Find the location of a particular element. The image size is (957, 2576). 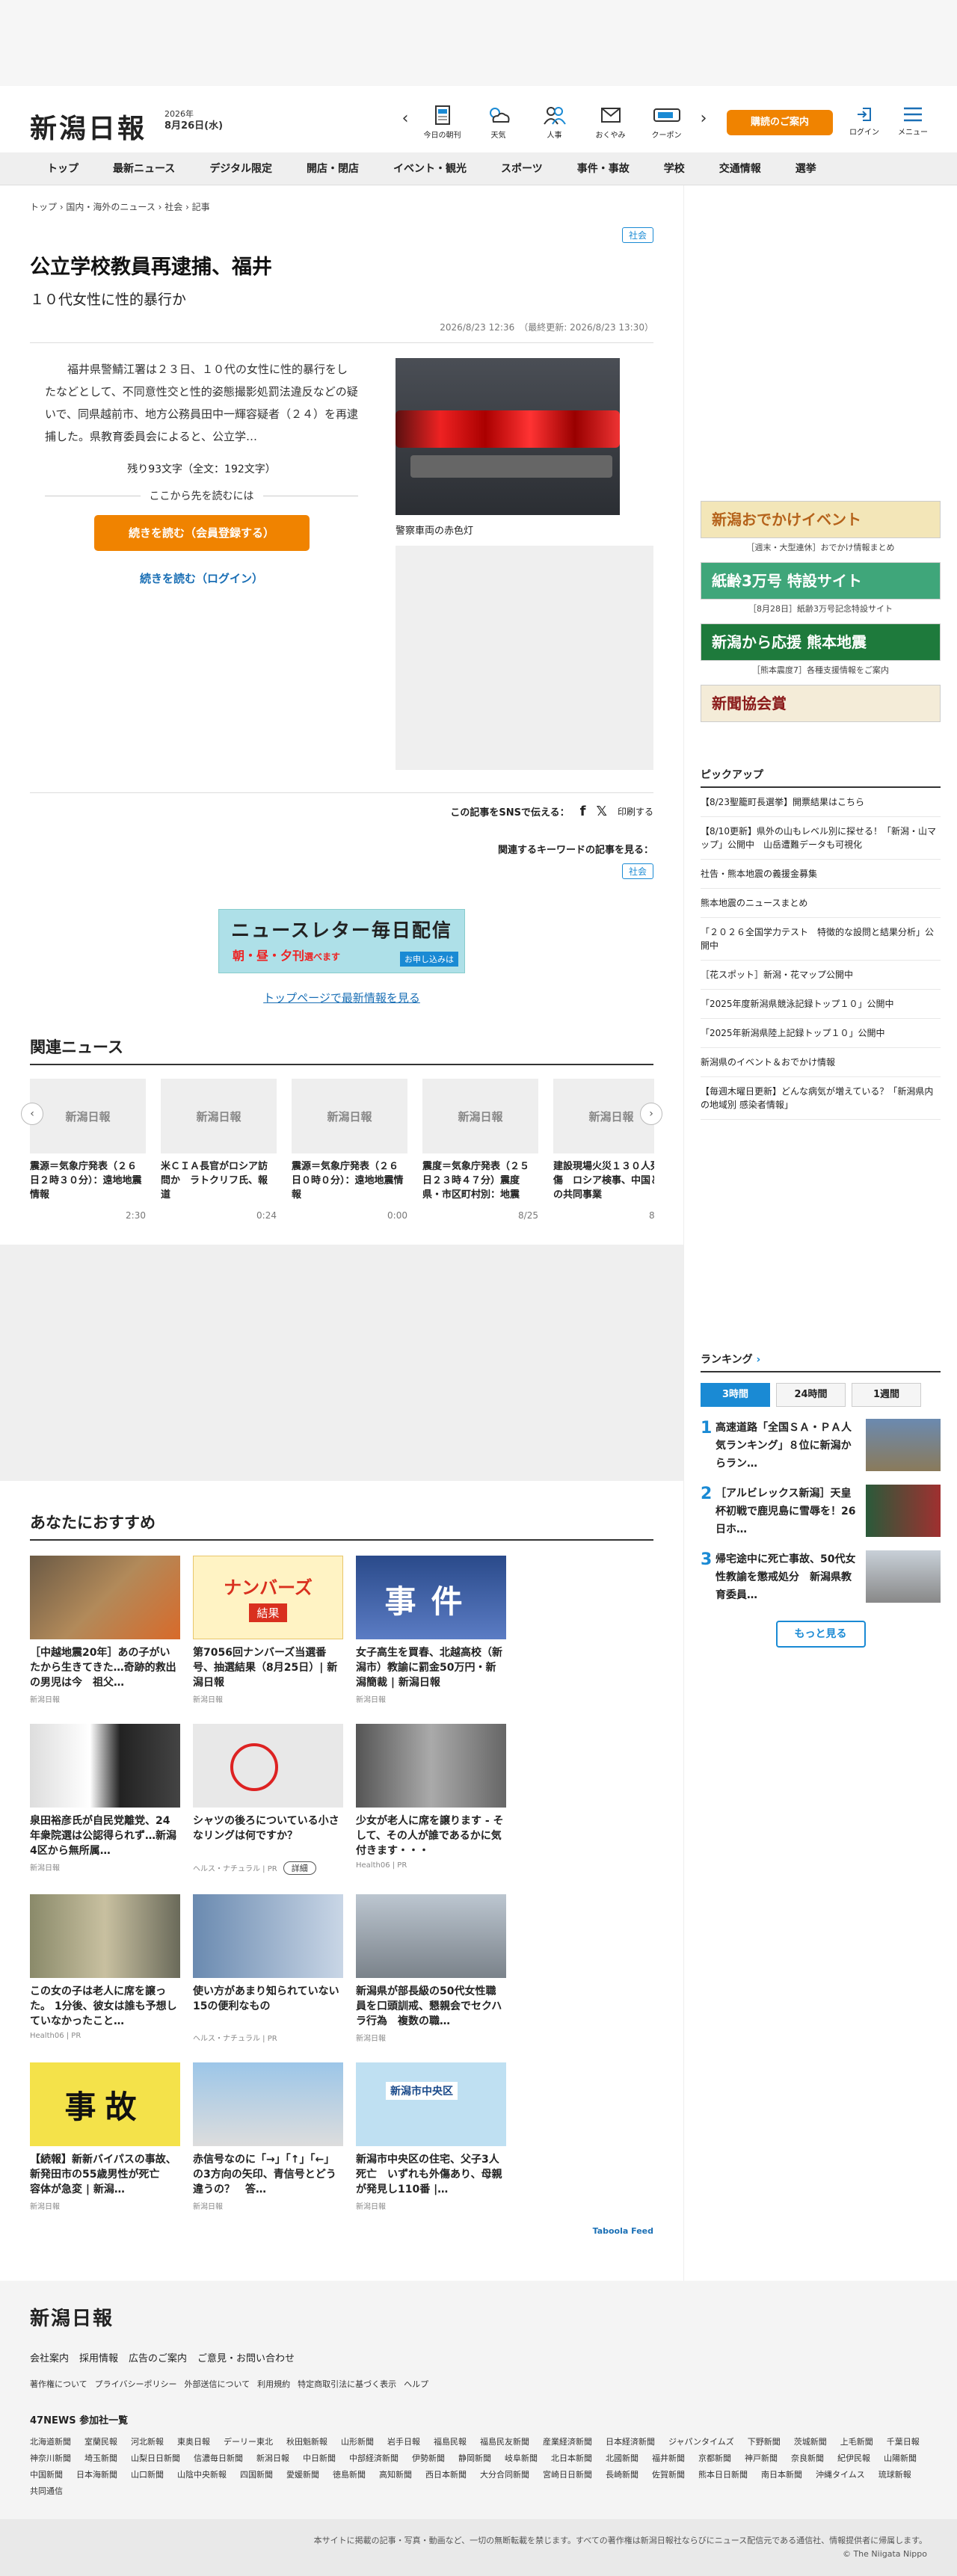

partner-paper-link: 徳島新聞 is located at coordinates (349, 2474).